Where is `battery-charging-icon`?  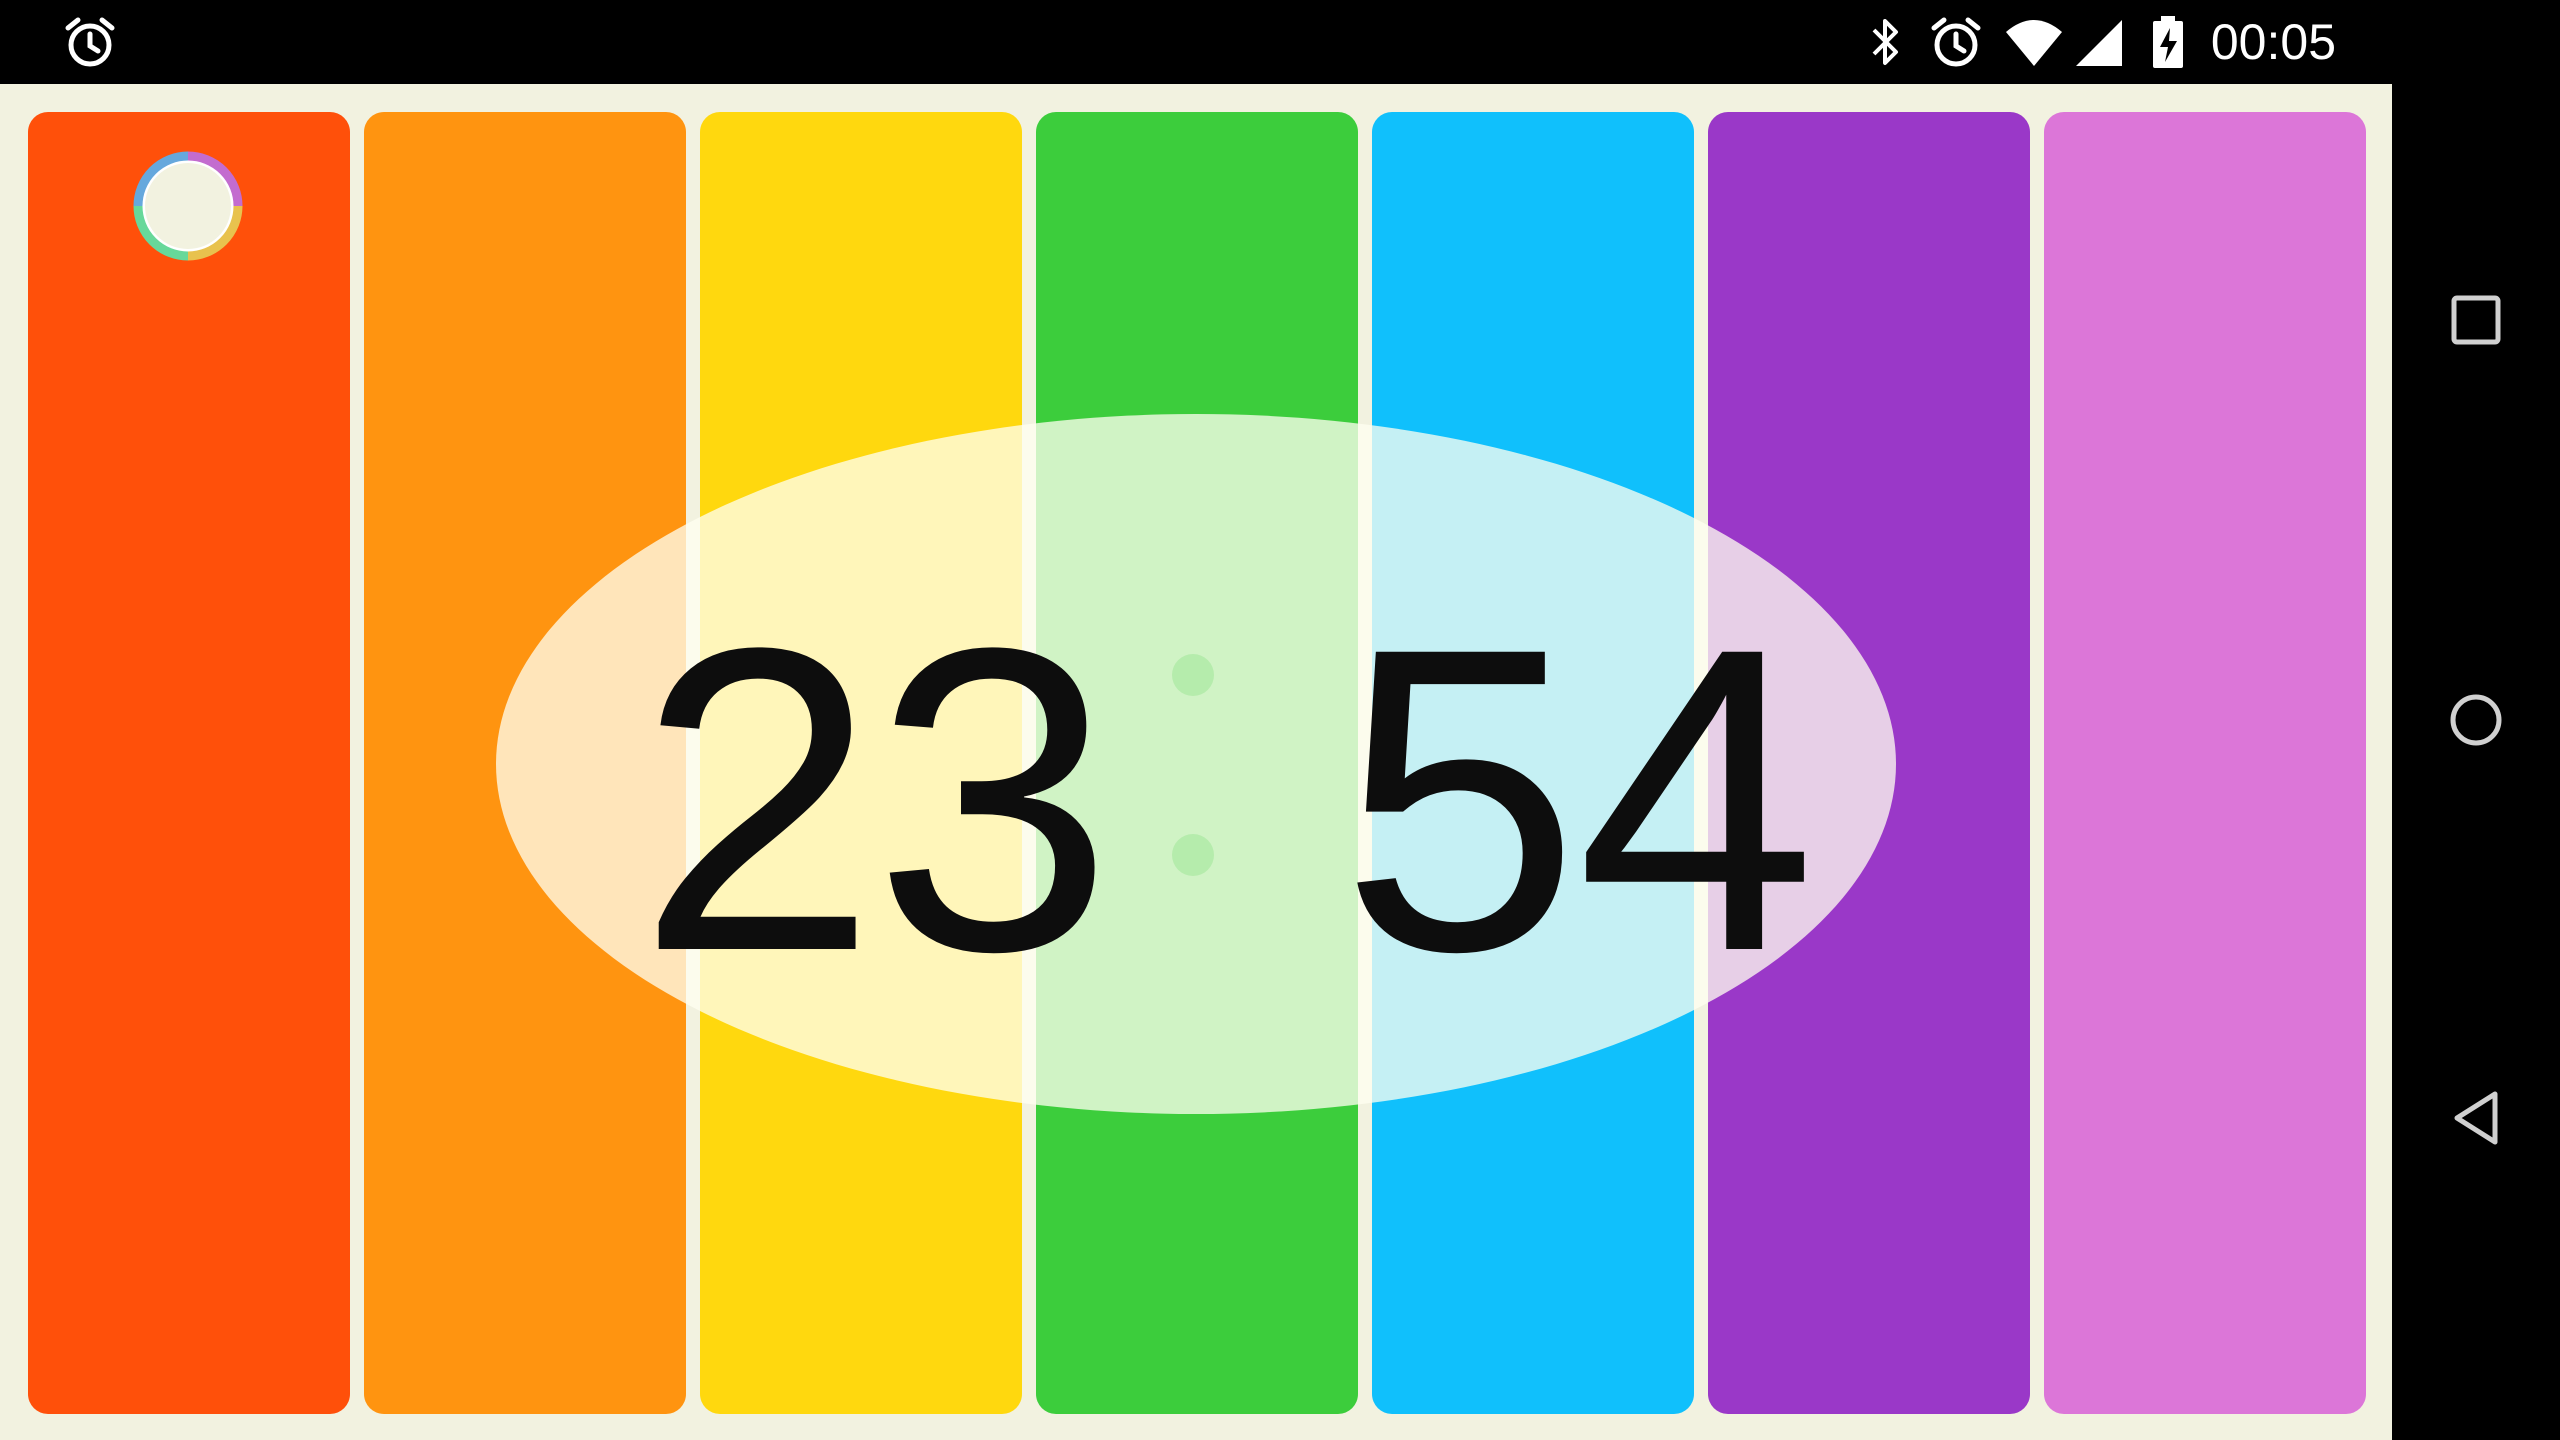 battery-charging-icon is located at coordinates (2168, 44).